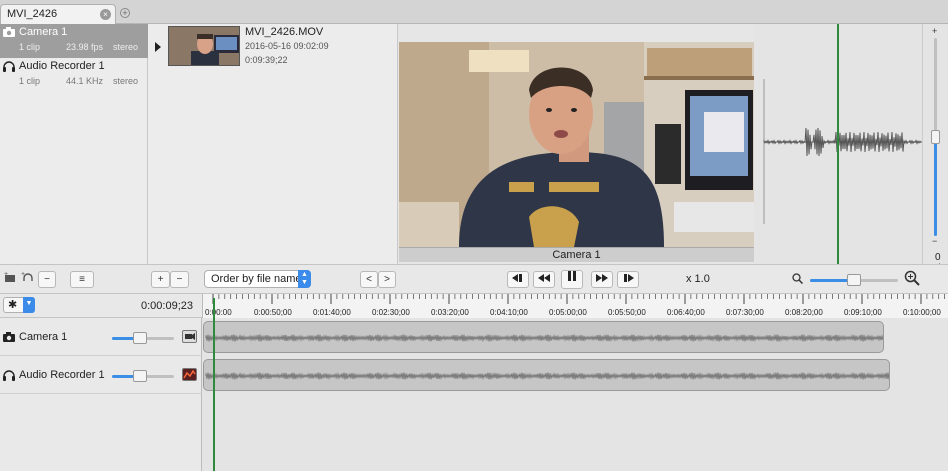 The image size is (948, 471). What do you see at coordinates (74, 75) in the screenshot?
I see `source-item-audio-recorder-1: Audio Recorder 1 1 clip 44.1 KHz stereo` at bounding box center [74, 75].